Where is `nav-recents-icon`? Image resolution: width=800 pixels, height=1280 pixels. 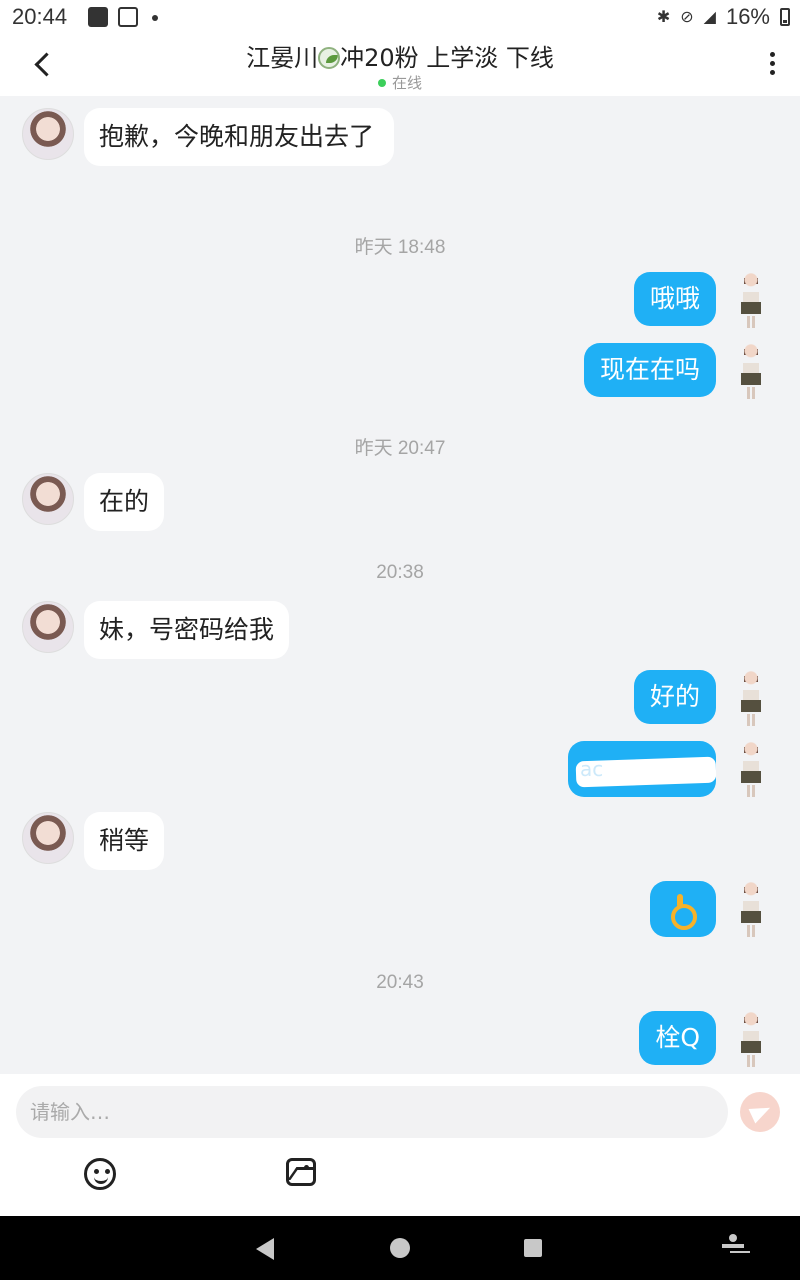 nav-recents-icon is located at coordinates (533, 1248).